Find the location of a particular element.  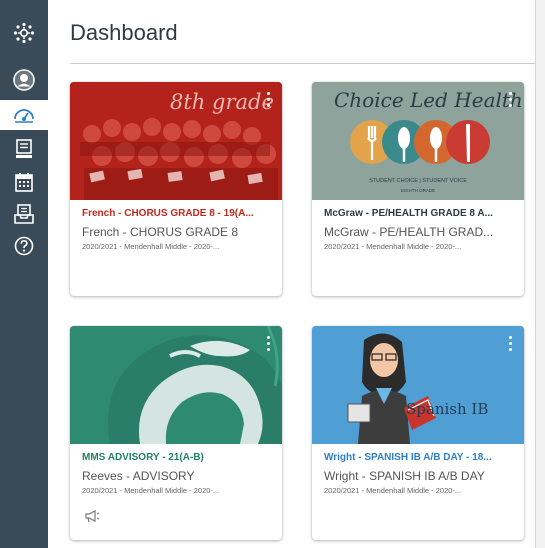

hero-text: Choice Led Health is located at coordinates (428, 100).